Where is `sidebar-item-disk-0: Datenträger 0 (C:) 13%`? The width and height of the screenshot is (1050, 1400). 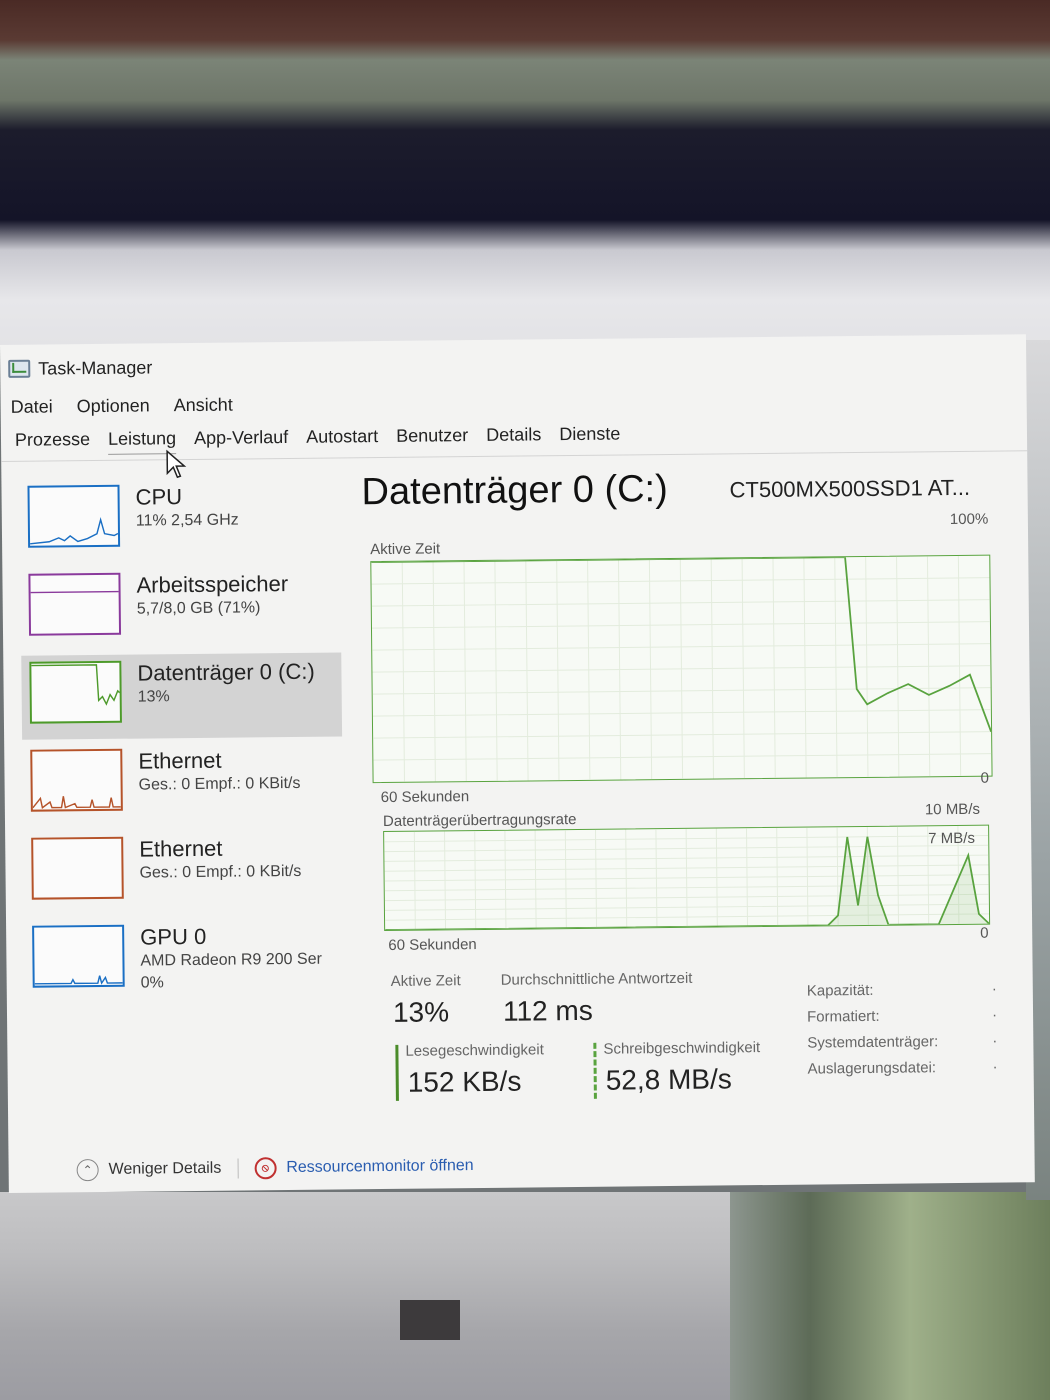
sidebar-item-disk-0: Datenträger 0 (C:) 13% is located at coordinates (182, 696).